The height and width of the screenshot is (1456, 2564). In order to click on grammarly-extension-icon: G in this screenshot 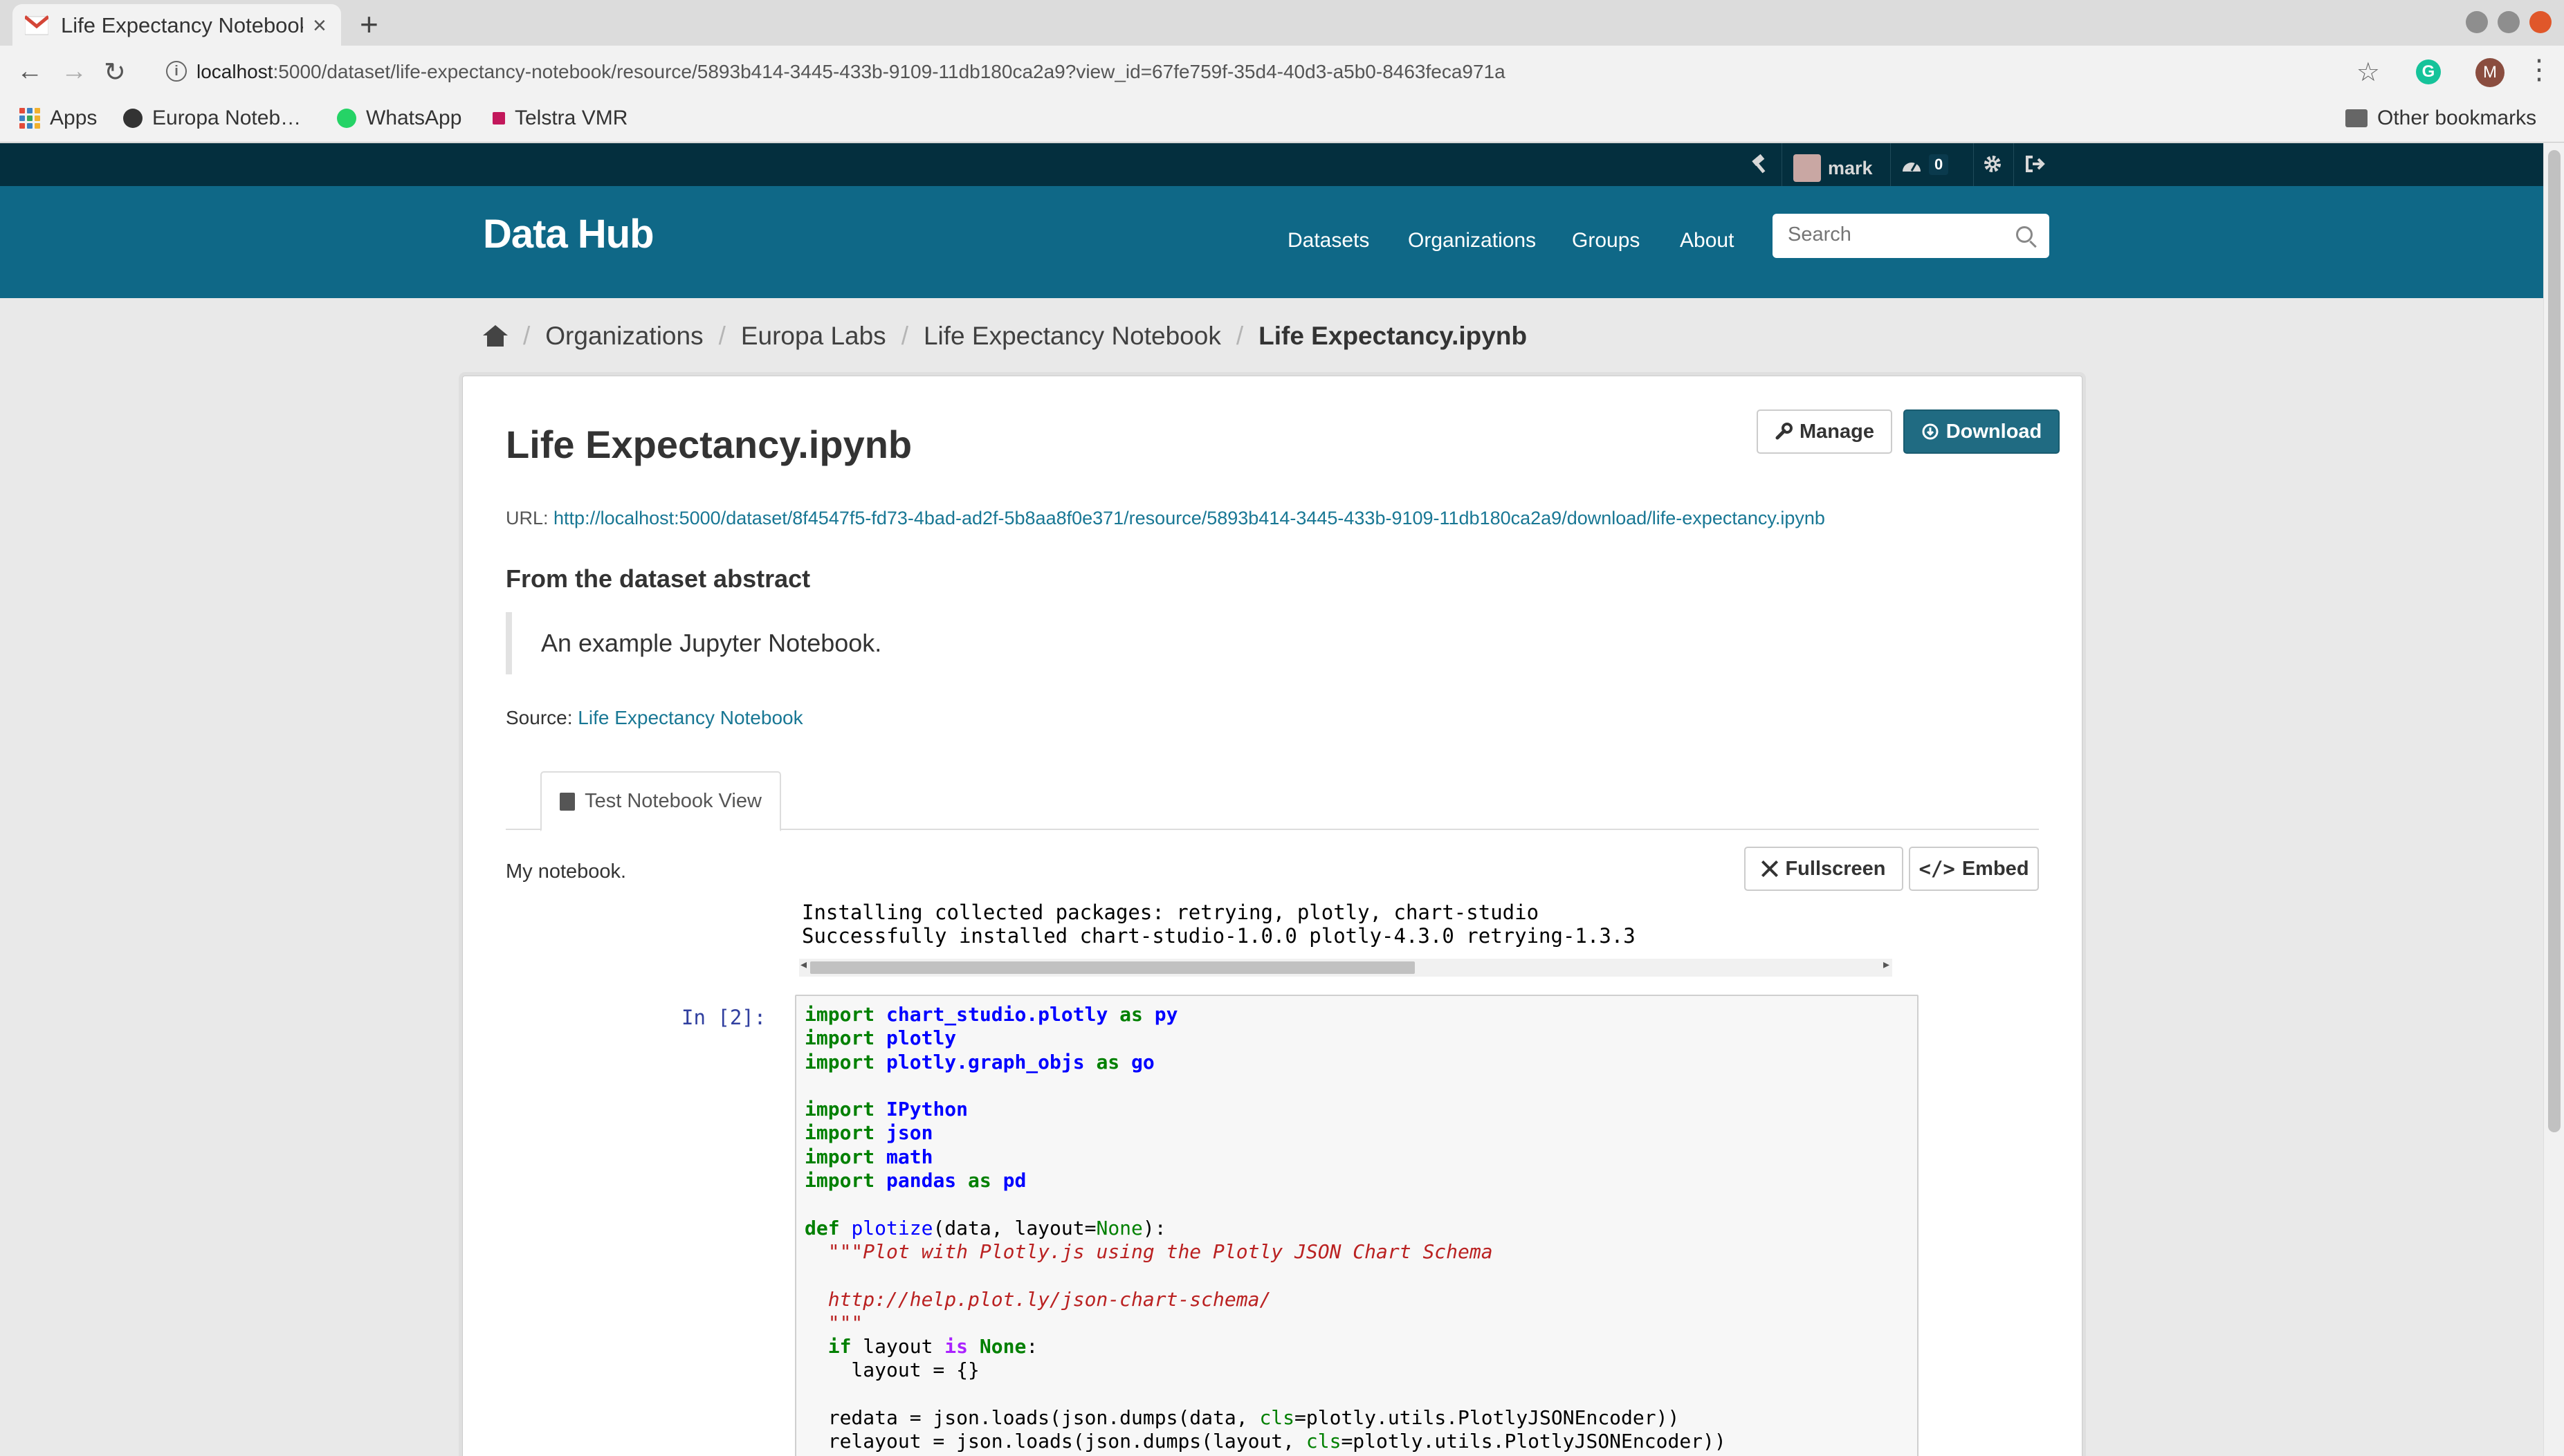, I will do `click(2428, 71)`.